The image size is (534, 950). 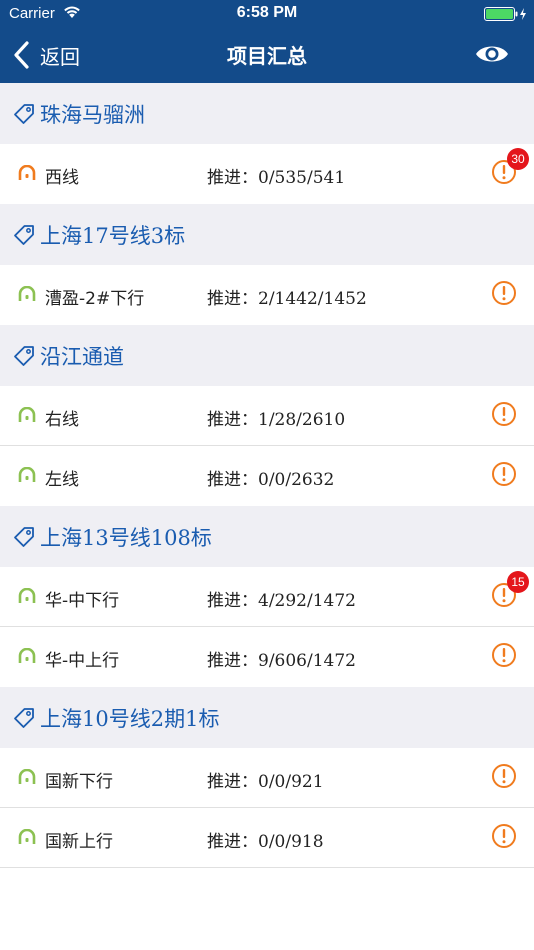 I want to click on battery-icon, so click(x=505, y=14).